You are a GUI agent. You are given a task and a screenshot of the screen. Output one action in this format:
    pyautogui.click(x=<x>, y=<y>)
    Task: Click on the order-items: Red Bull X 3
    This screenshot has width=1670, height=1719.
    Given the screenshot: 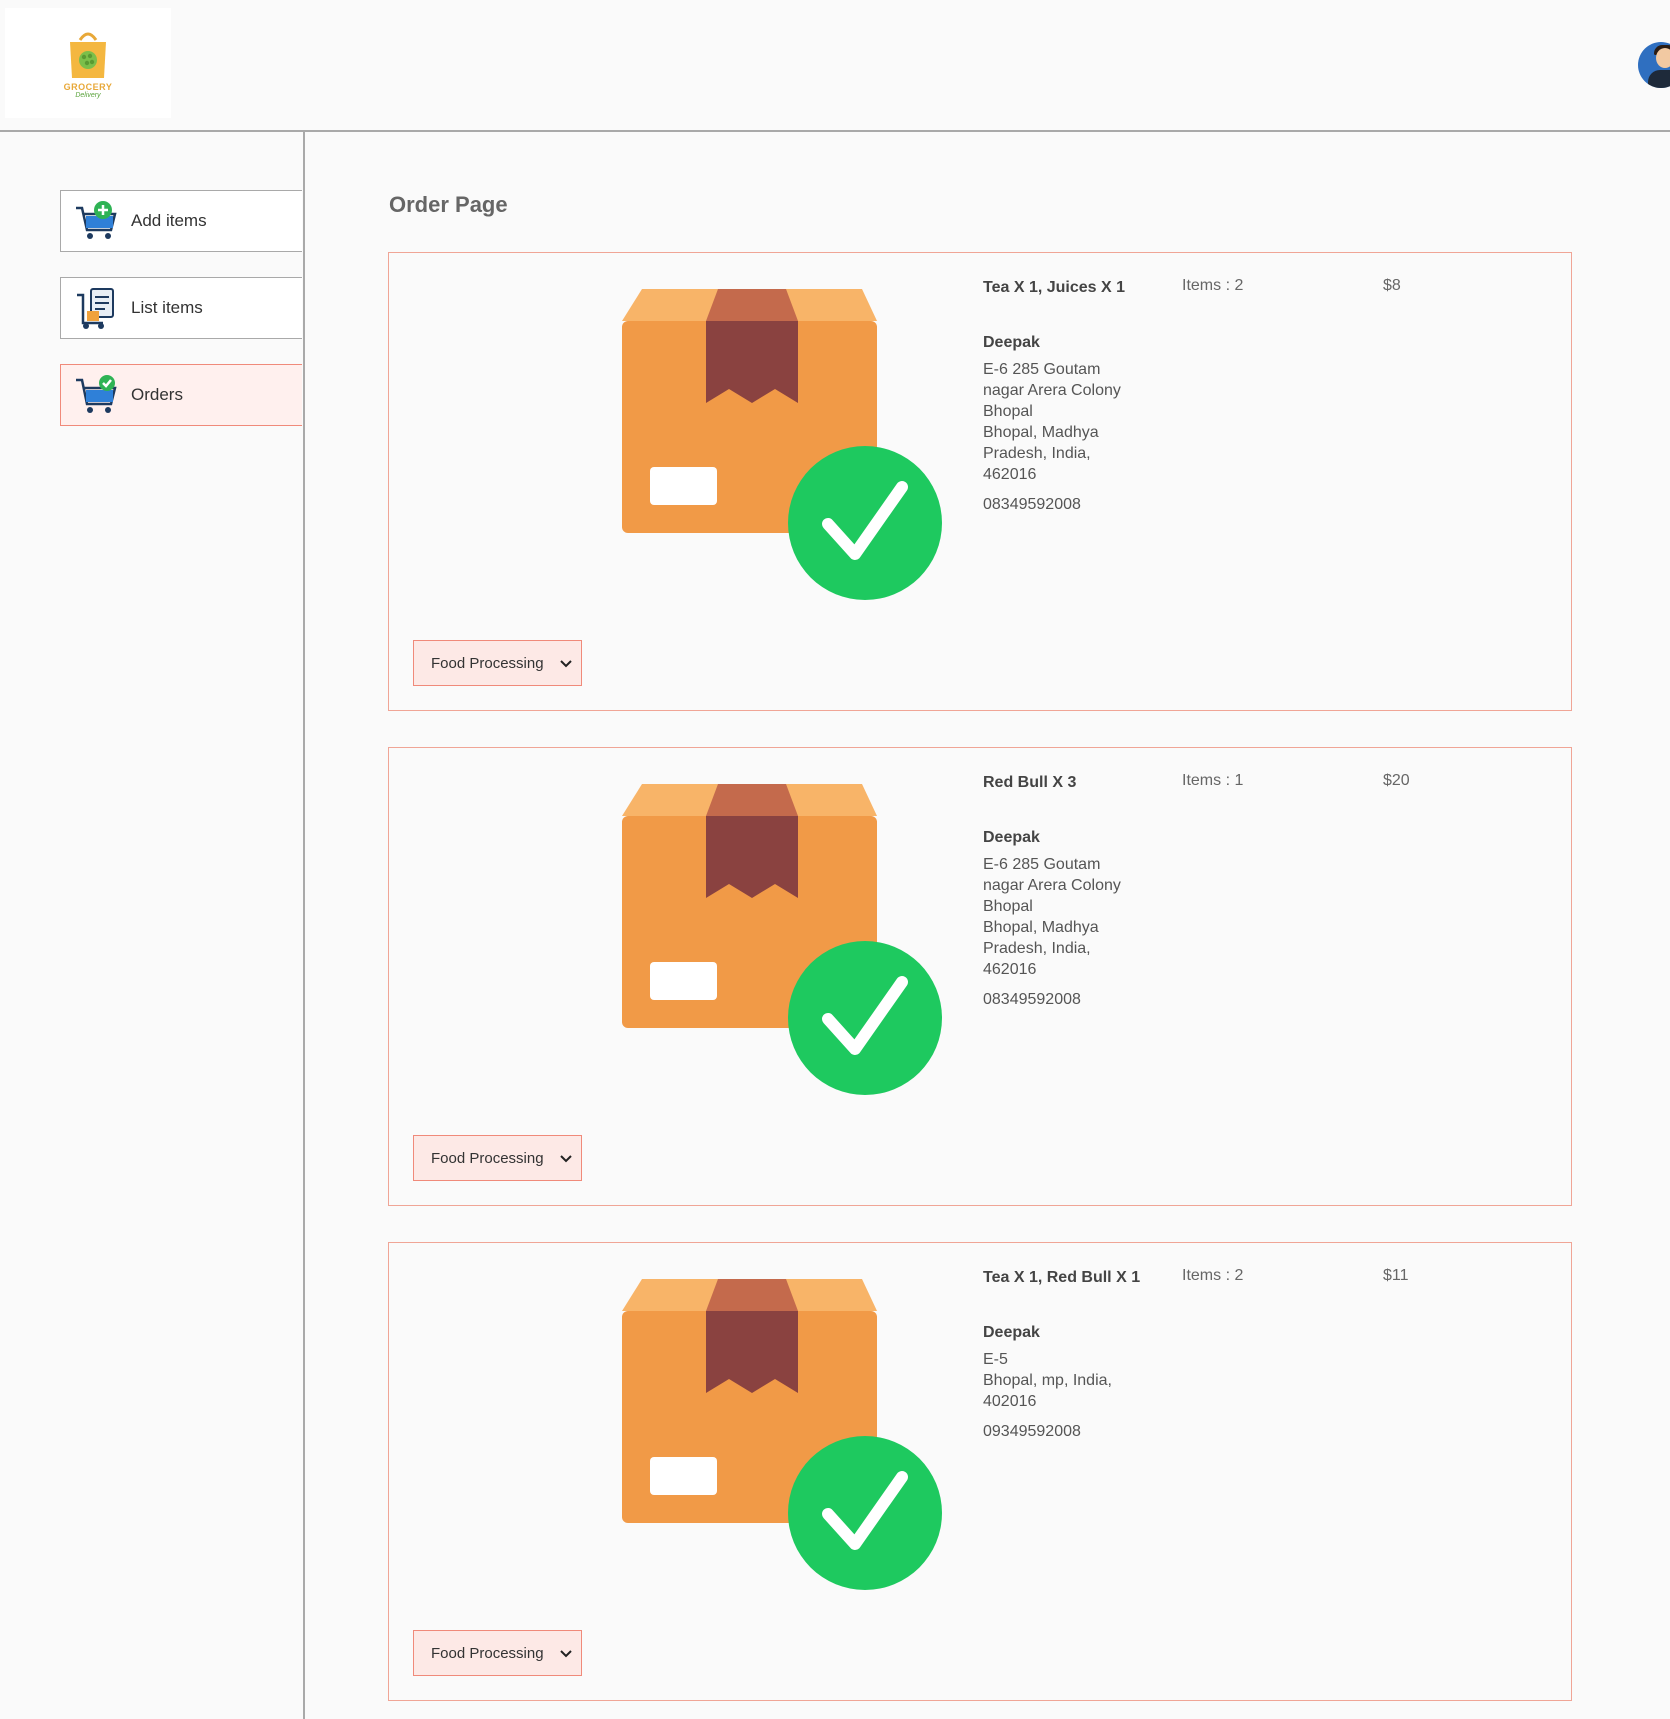 What is the action you would take?
    pyautogui.click(x=1030, y=782)
    